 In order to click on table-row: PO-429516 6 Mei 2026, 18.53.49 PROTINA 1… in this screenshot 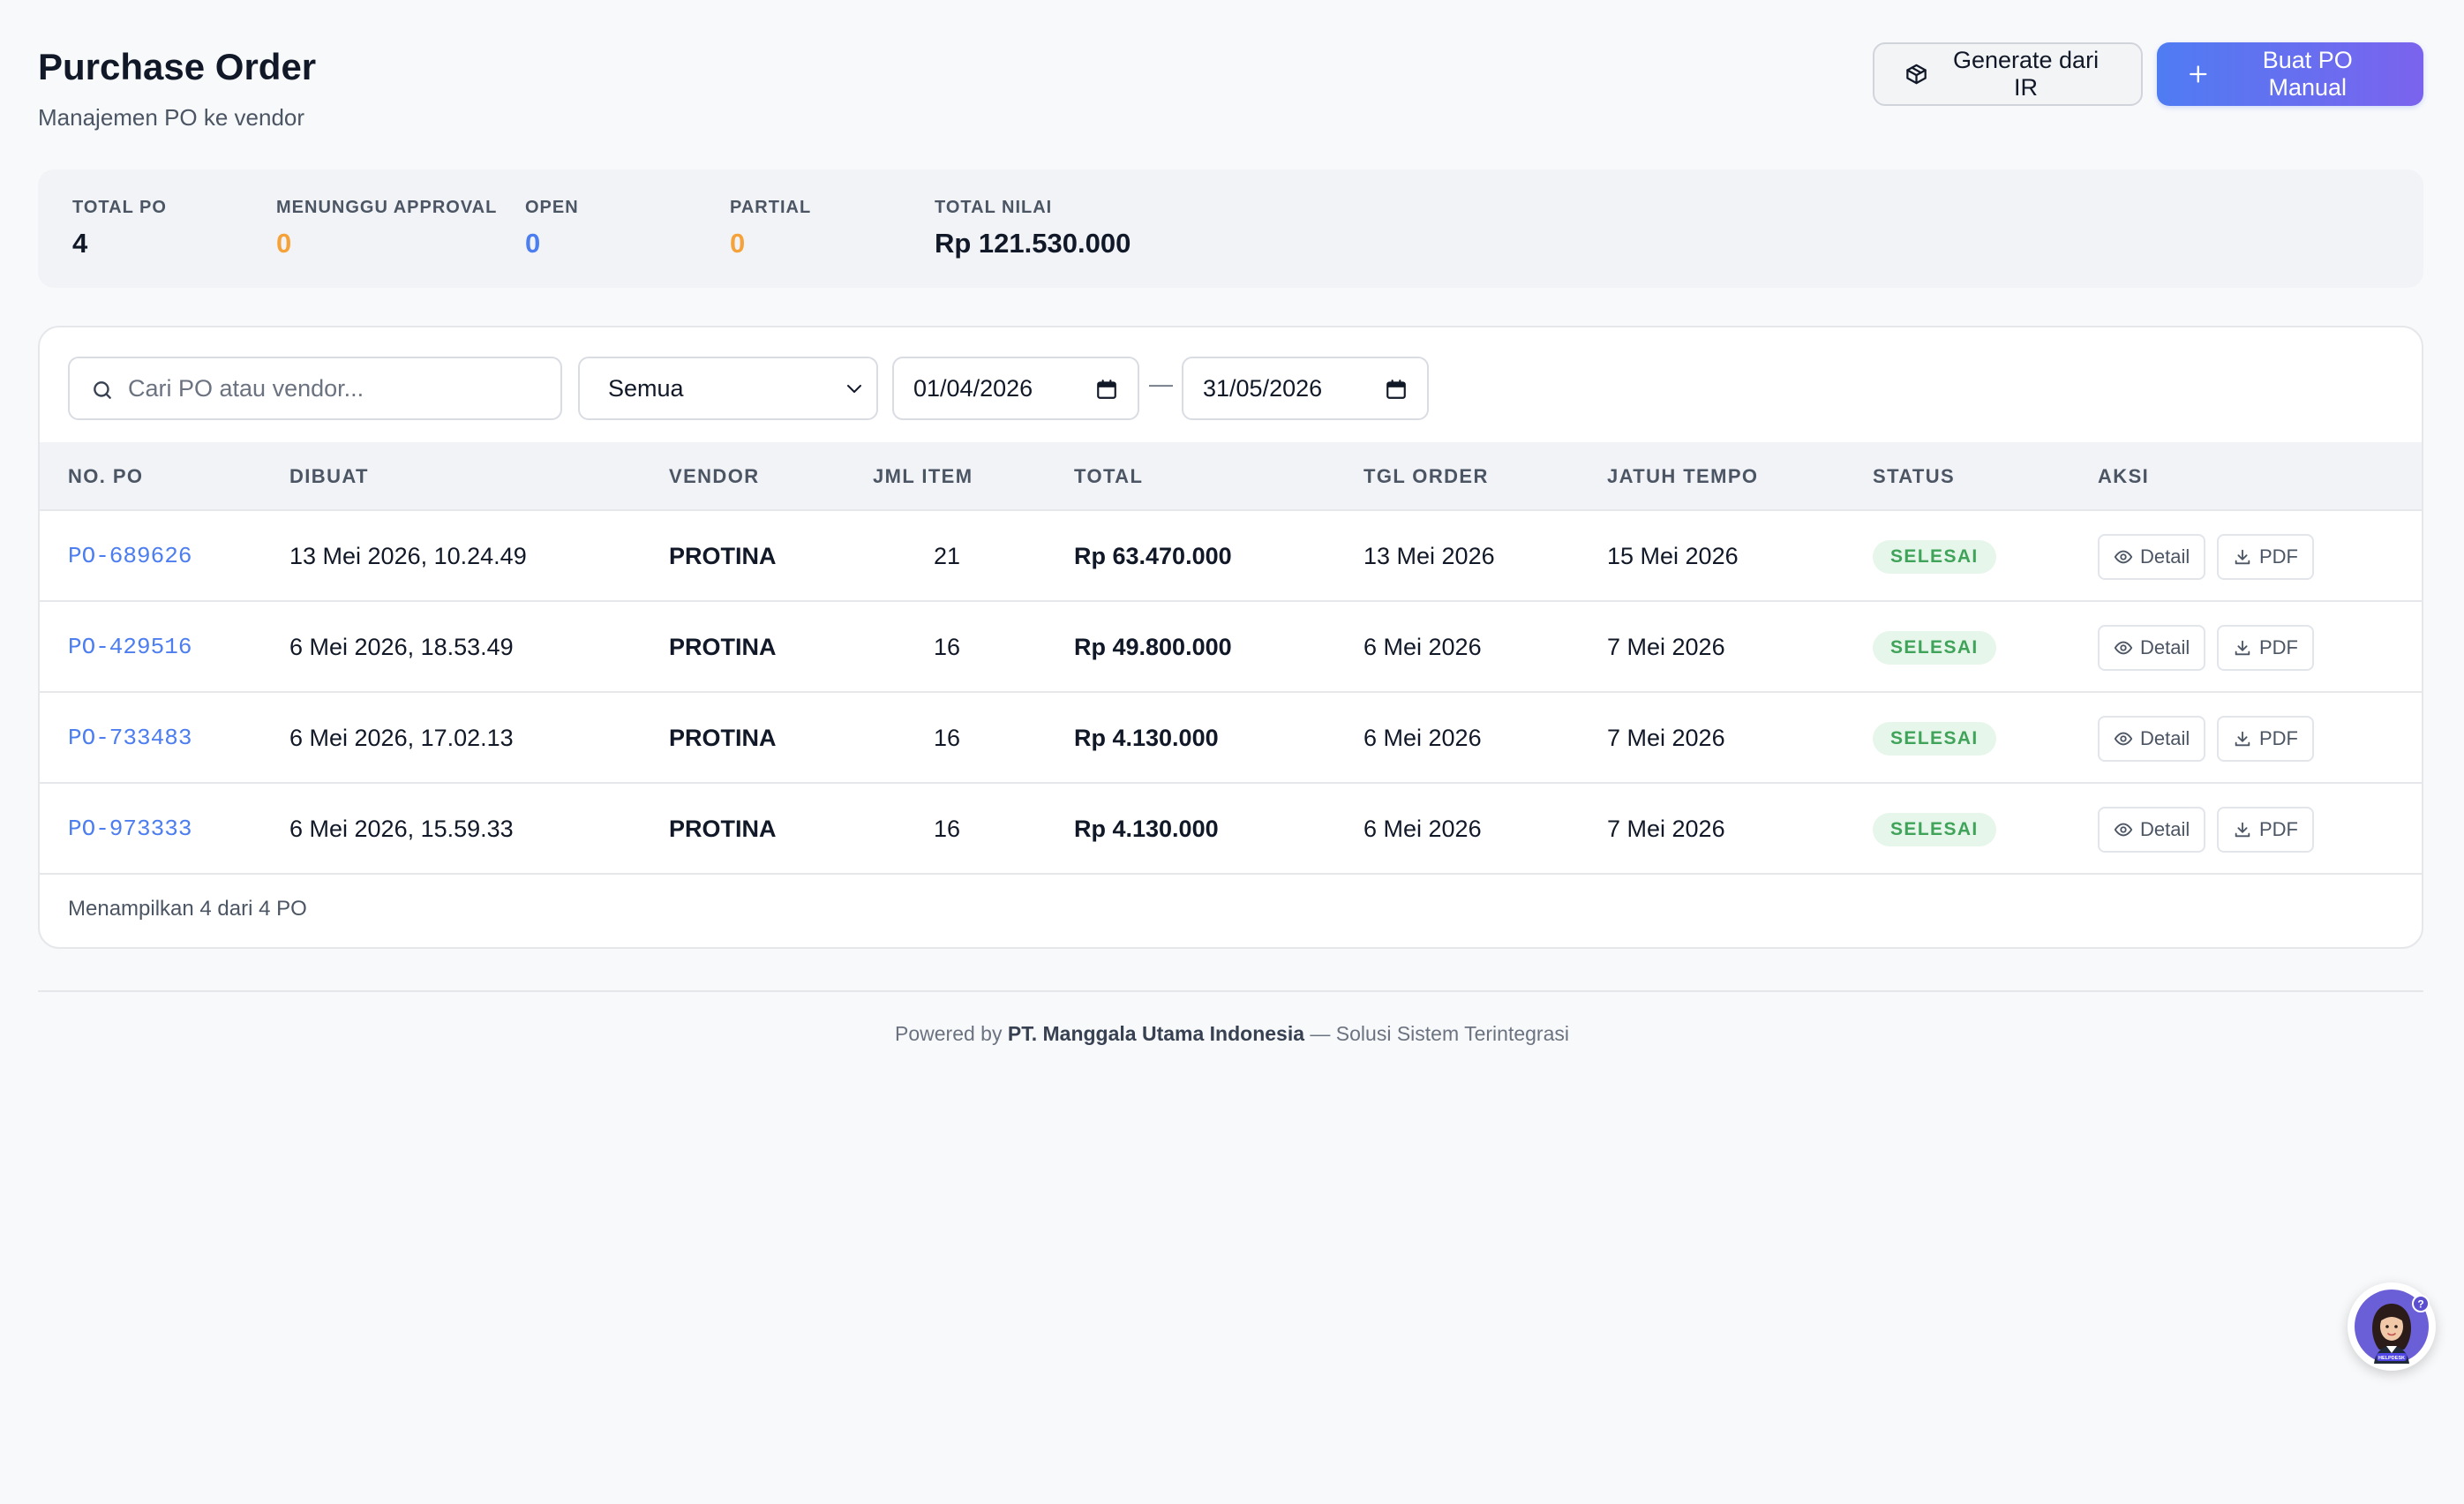, I will do `click(1231, 647)`.